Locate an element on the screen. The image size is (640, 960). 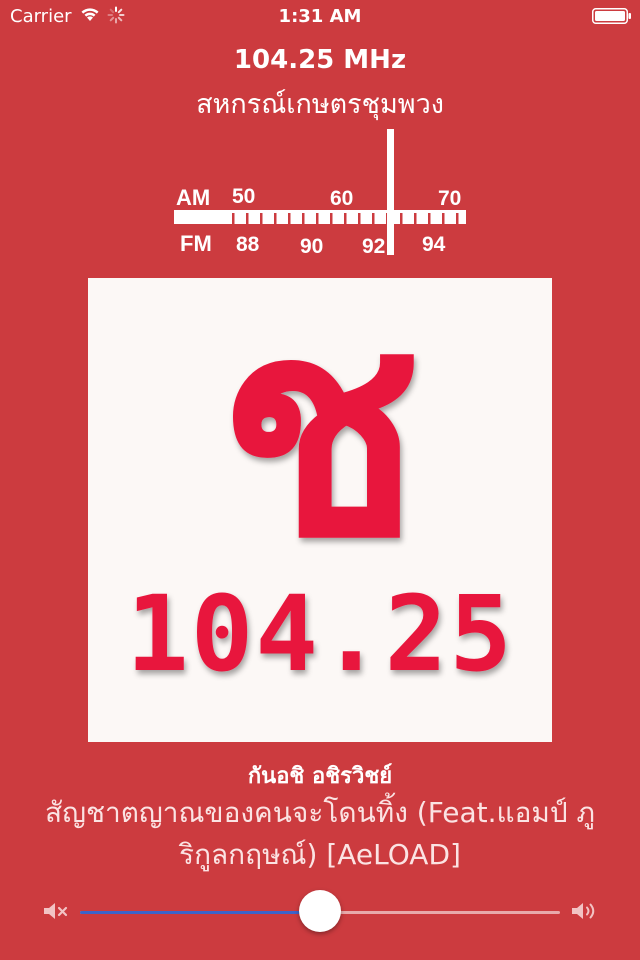
fm-tick-label: 92 is located at coordinates (373, 246).